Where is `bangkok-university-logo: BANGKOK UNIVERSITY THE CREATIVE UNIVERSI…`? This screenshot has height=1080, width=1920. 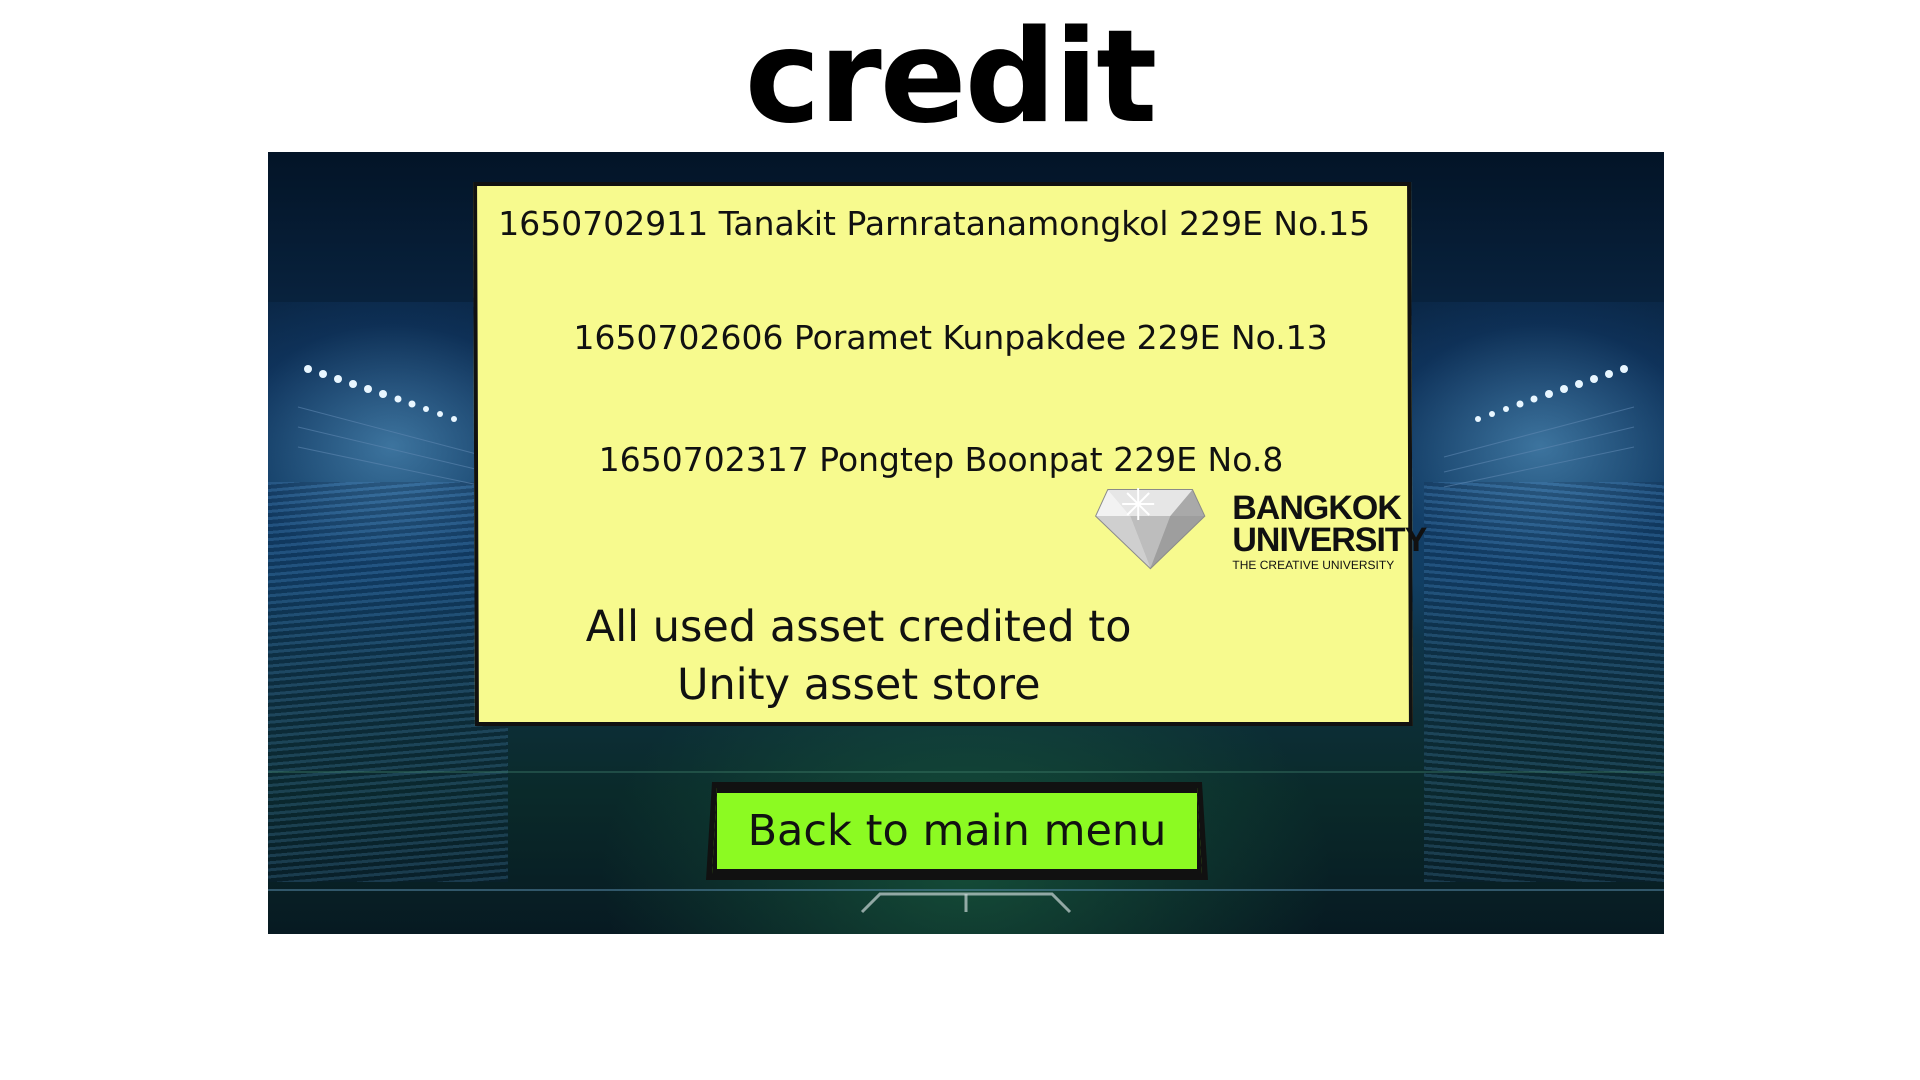
bangkok-university-logo: BANGKOK UNIVERSITY THE CREATIVE UNIVERSI… is located at coordinates (1260, 530).